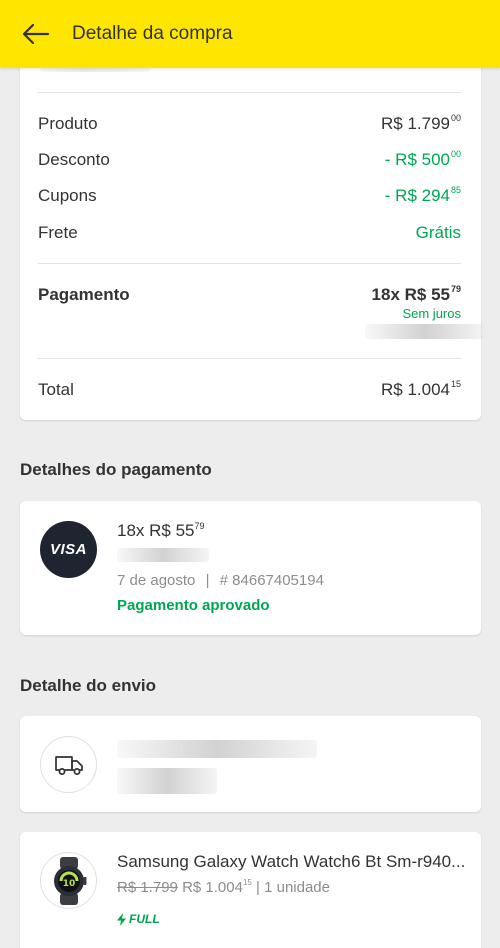  I want to click on shipping-details-title: Detalhe do envio, so click(88, 685).